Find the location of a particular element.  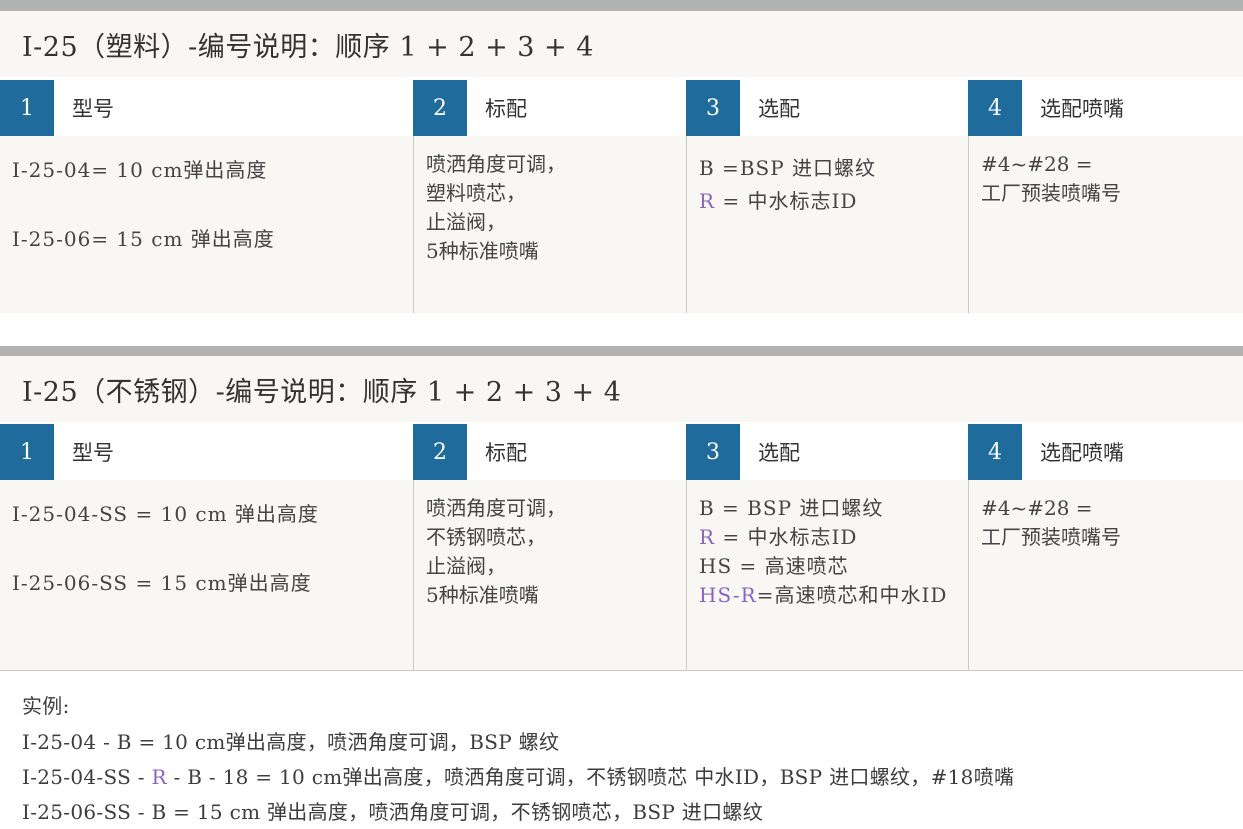

section1-title: I-25（塑料）-编号说明：顺序 1 + 2 + 3 + 4 is located at coordinates (621, 44).